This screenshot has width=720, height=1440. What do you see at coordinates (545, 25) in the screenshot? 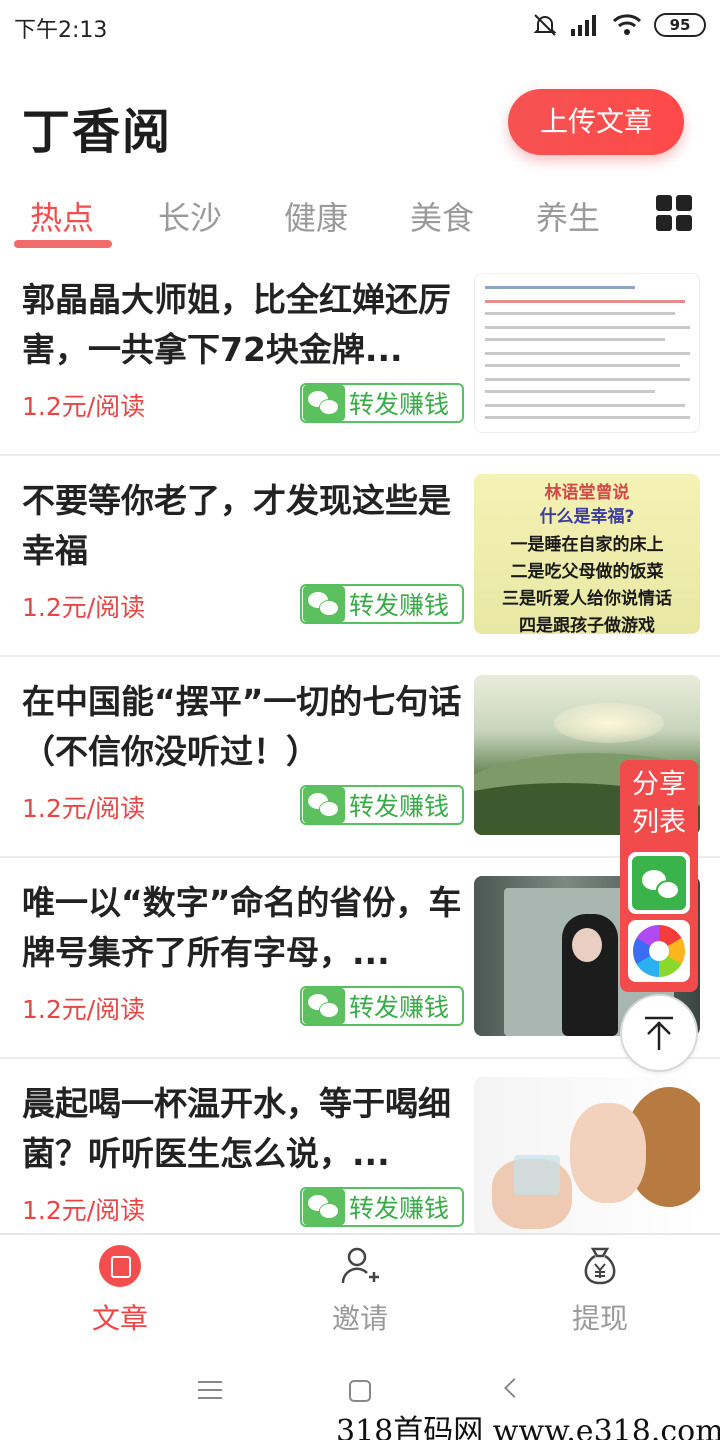
I see `mute-bell-icon` at bounding box center [545, 25].